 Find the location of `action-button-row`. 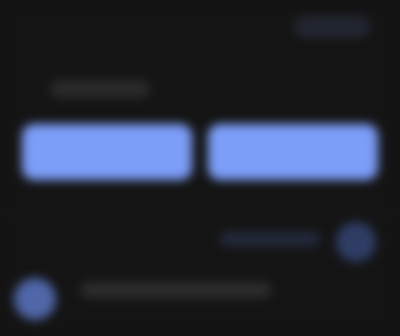

action-button-row is located at coordinates (200, 152).